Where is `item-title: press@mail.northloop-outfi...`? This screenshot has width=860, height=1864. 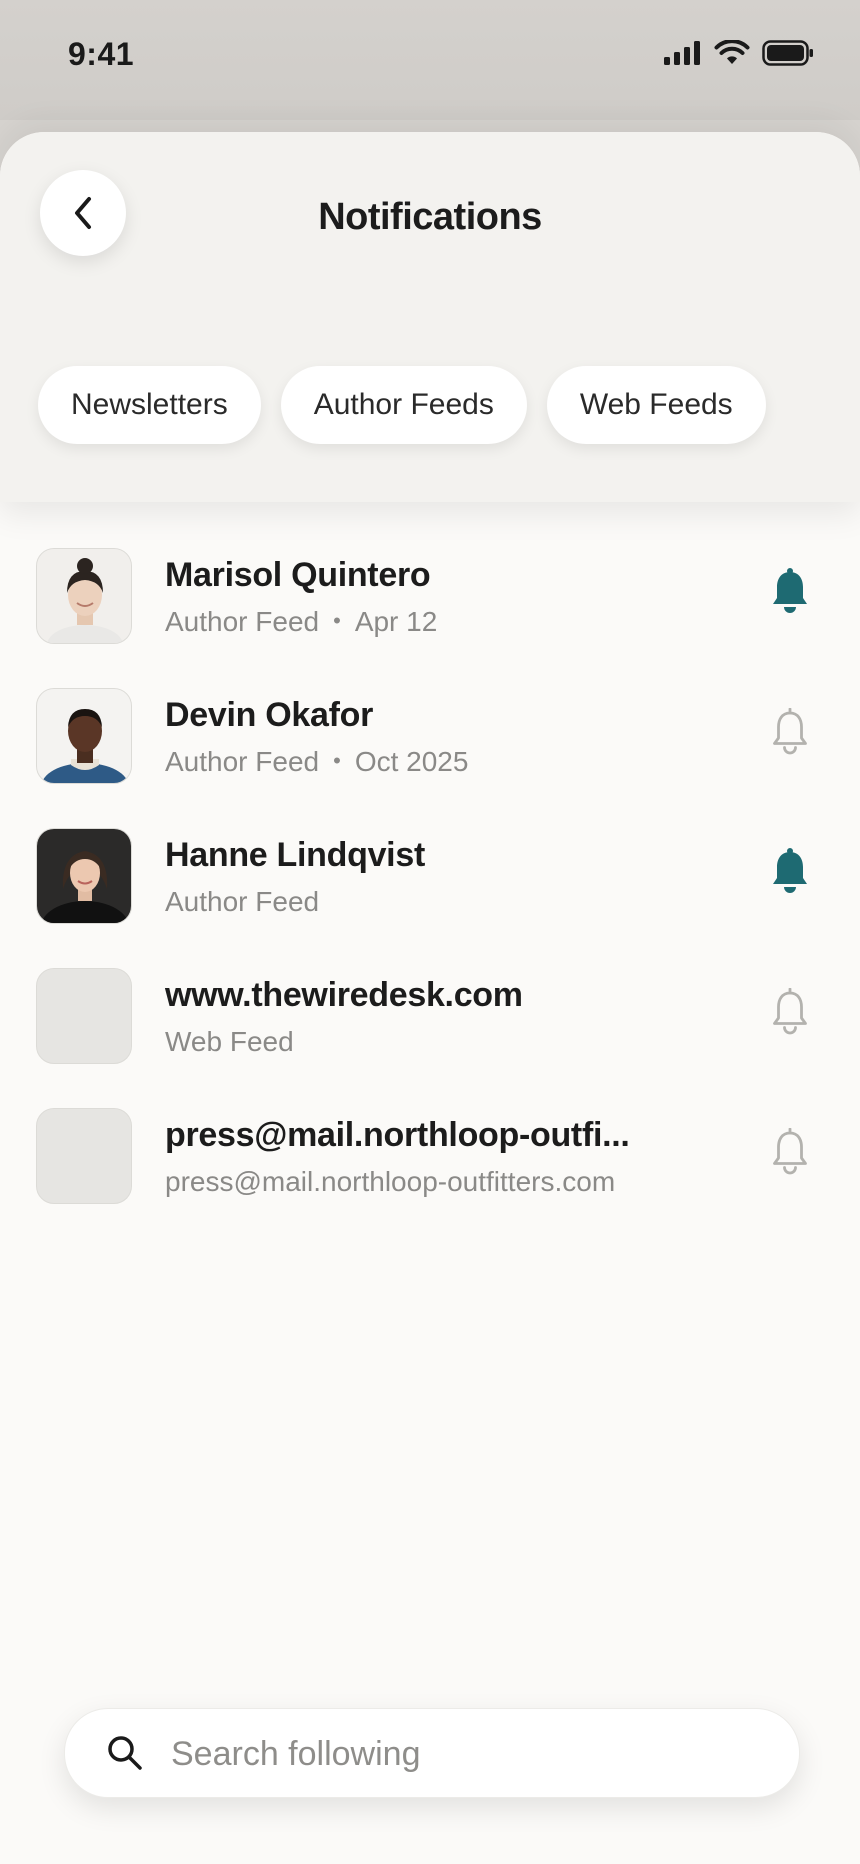
item-title: press@mail.northloop-outfi... is located at coordinates (397, 1135).